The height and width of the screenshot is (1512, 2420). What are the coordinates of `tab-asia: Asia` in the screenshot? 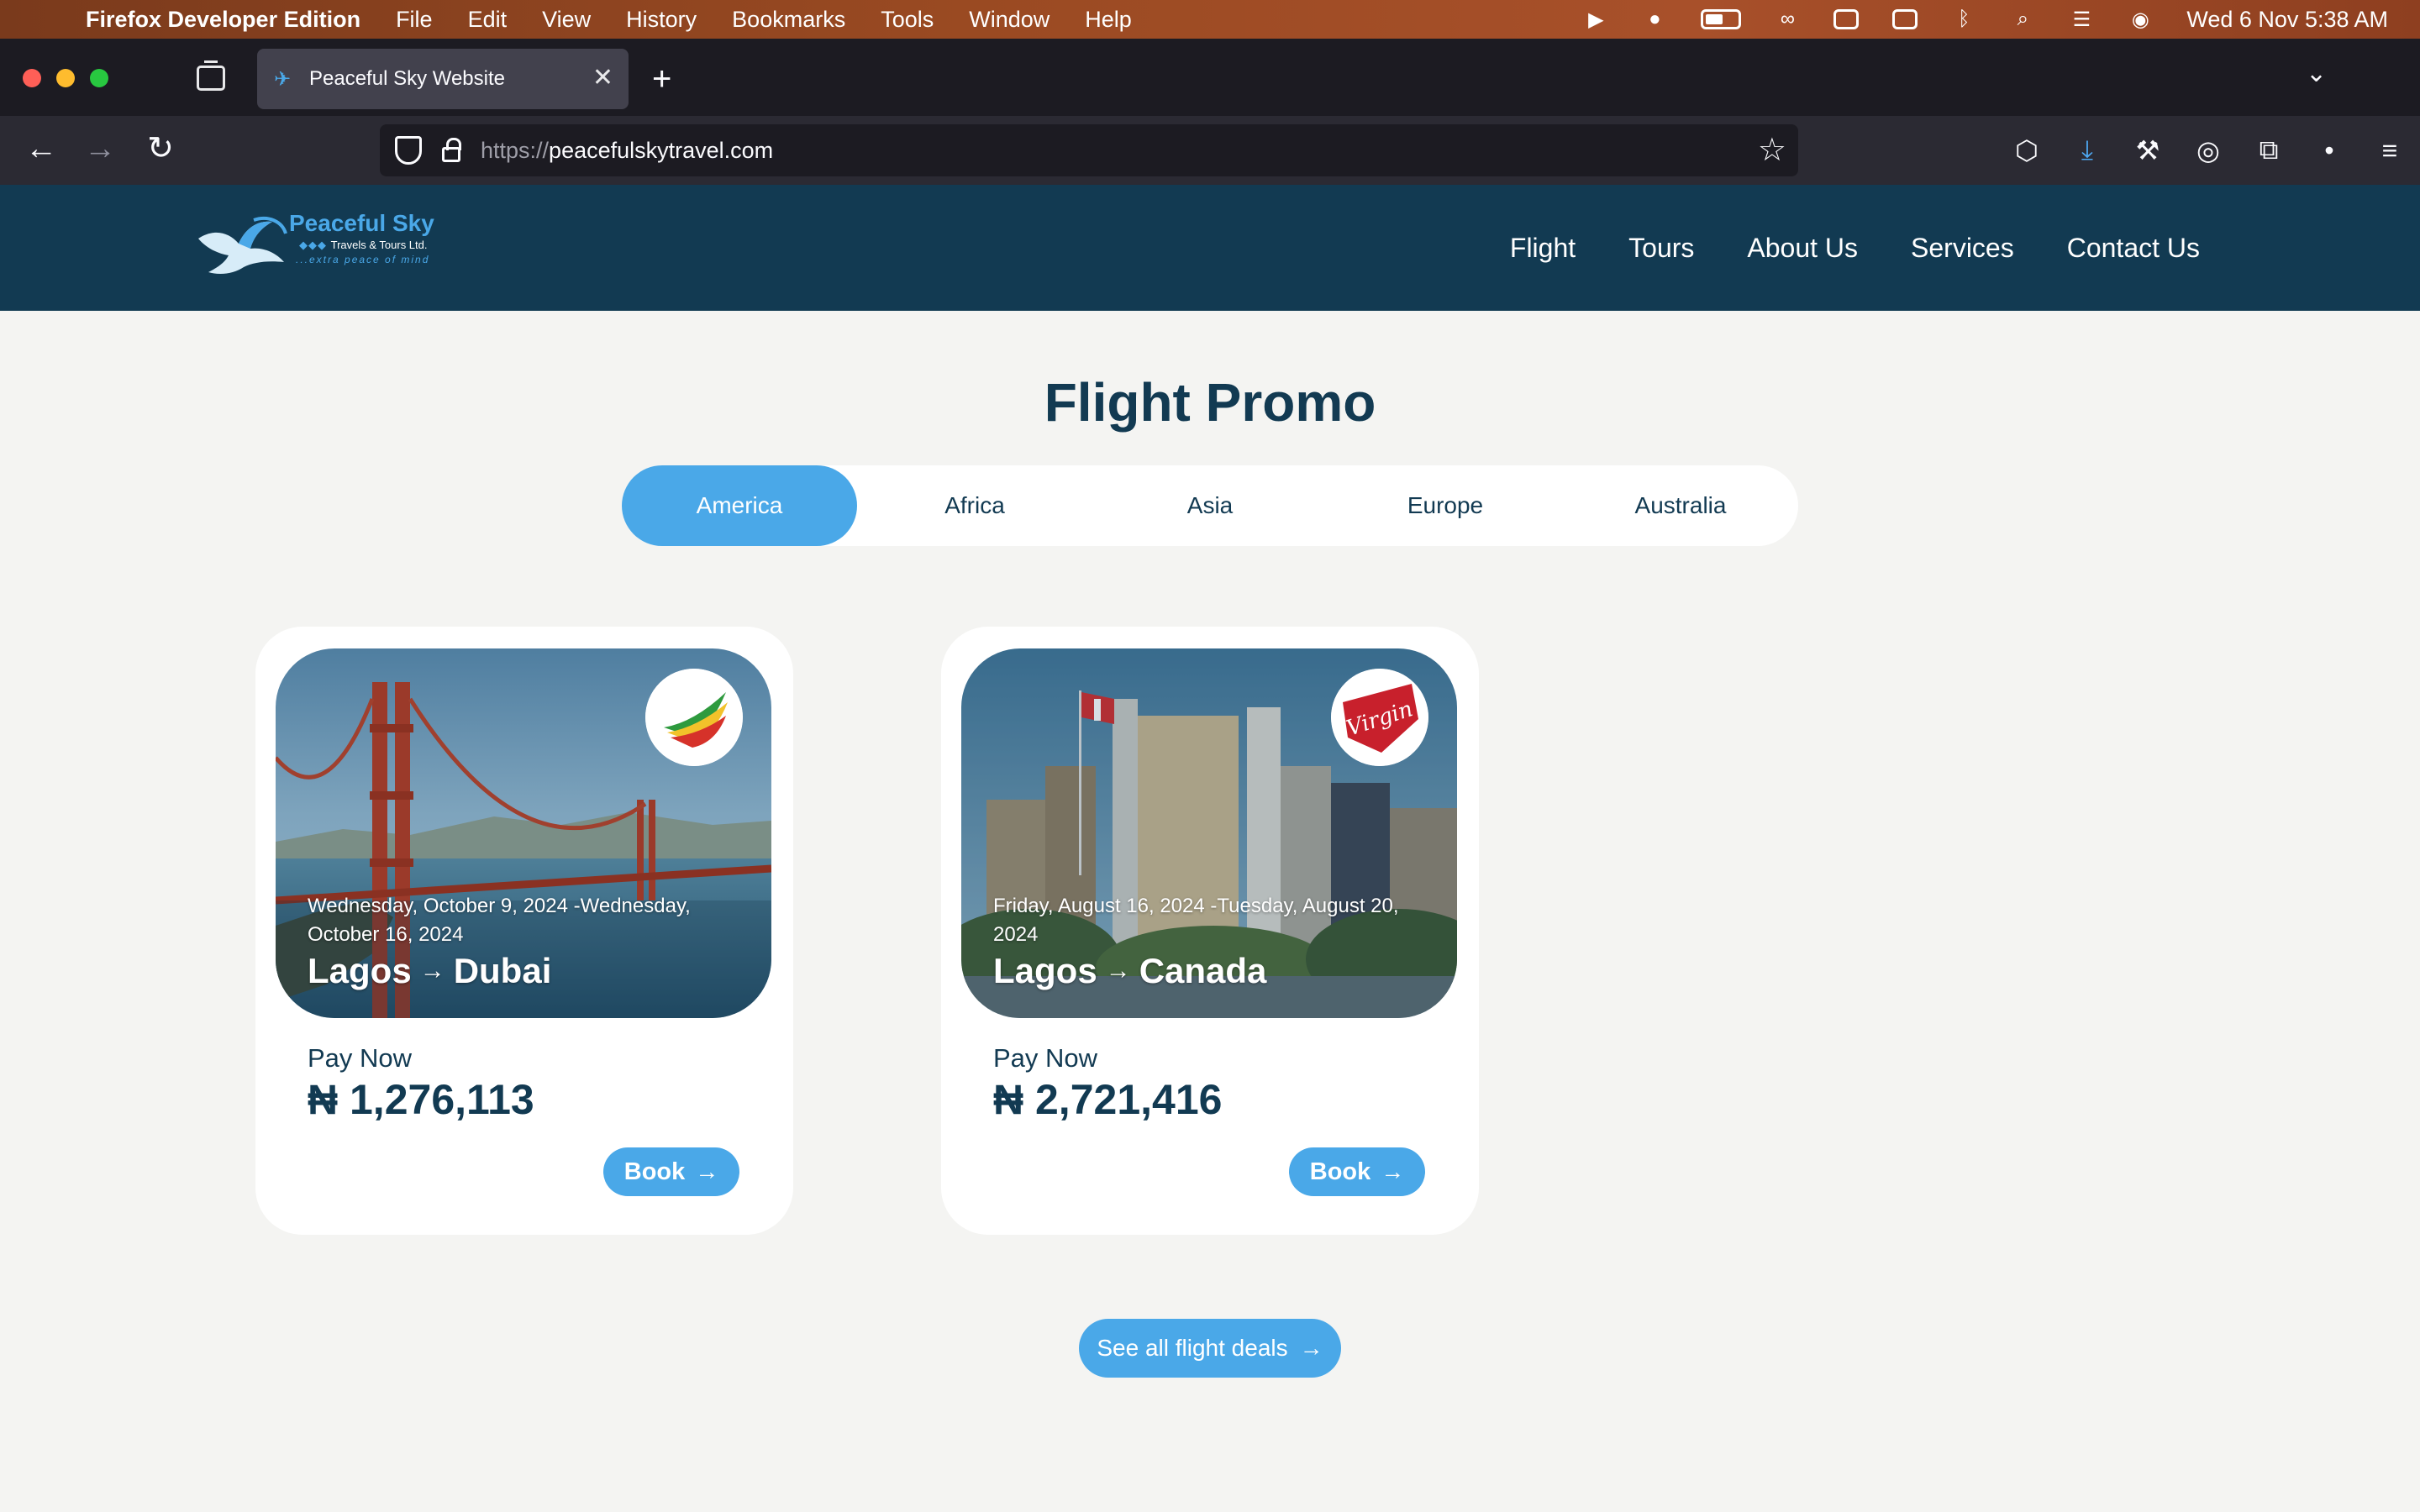 It's located at (1210, 505).